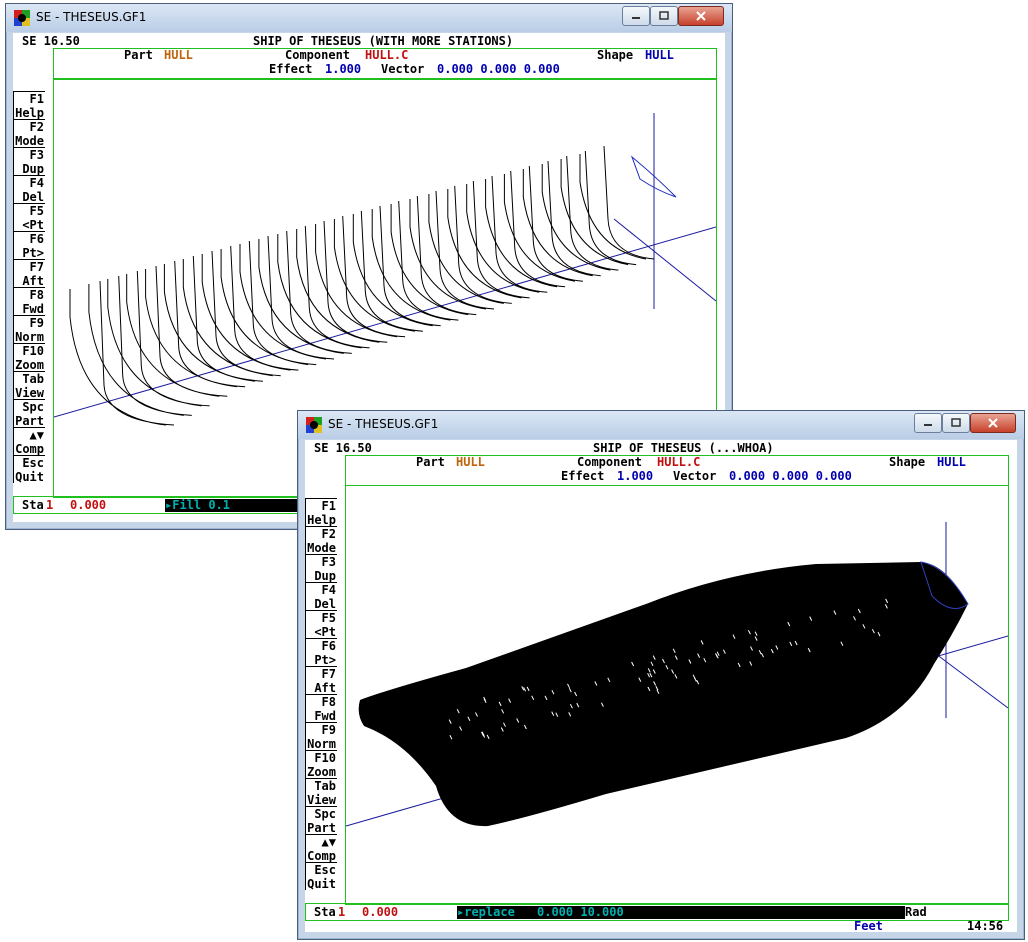 This screenshot has width=1028, height=942. Describe the element at coordinates (29, 477) in the screenshot. I see `fkey-label: Quit` at that location.